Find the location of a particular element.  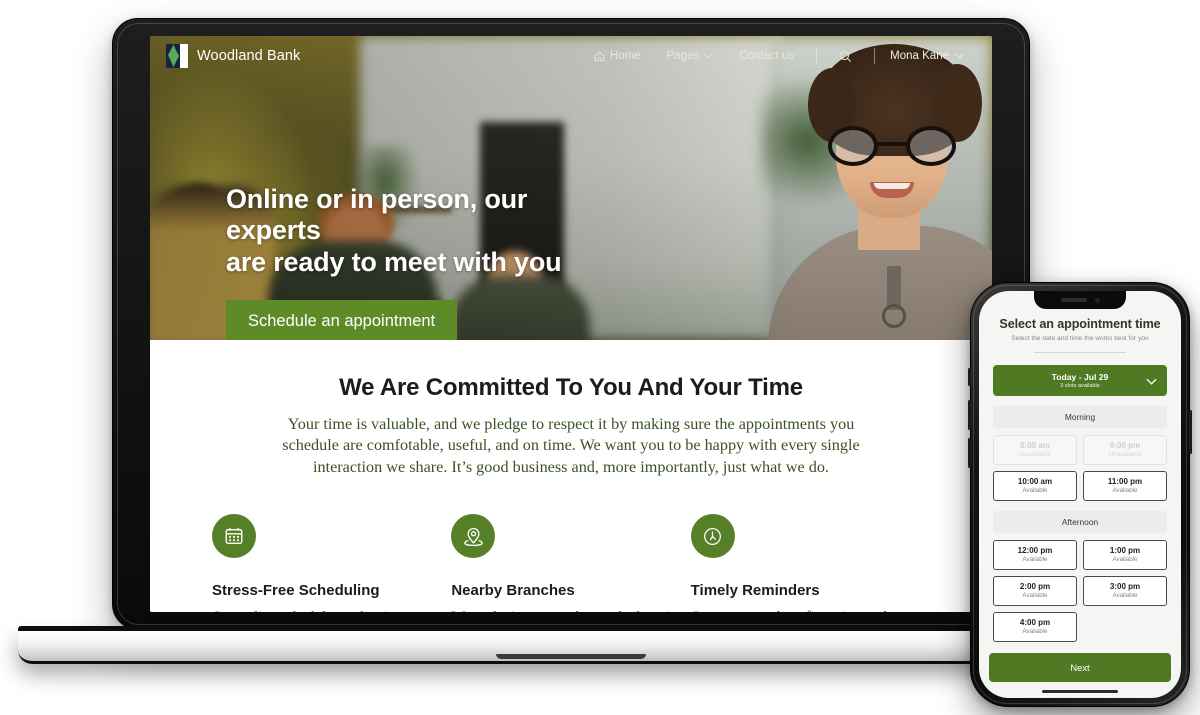

feature-card-title: Nearby Branches is located at coordinates (513, 591).